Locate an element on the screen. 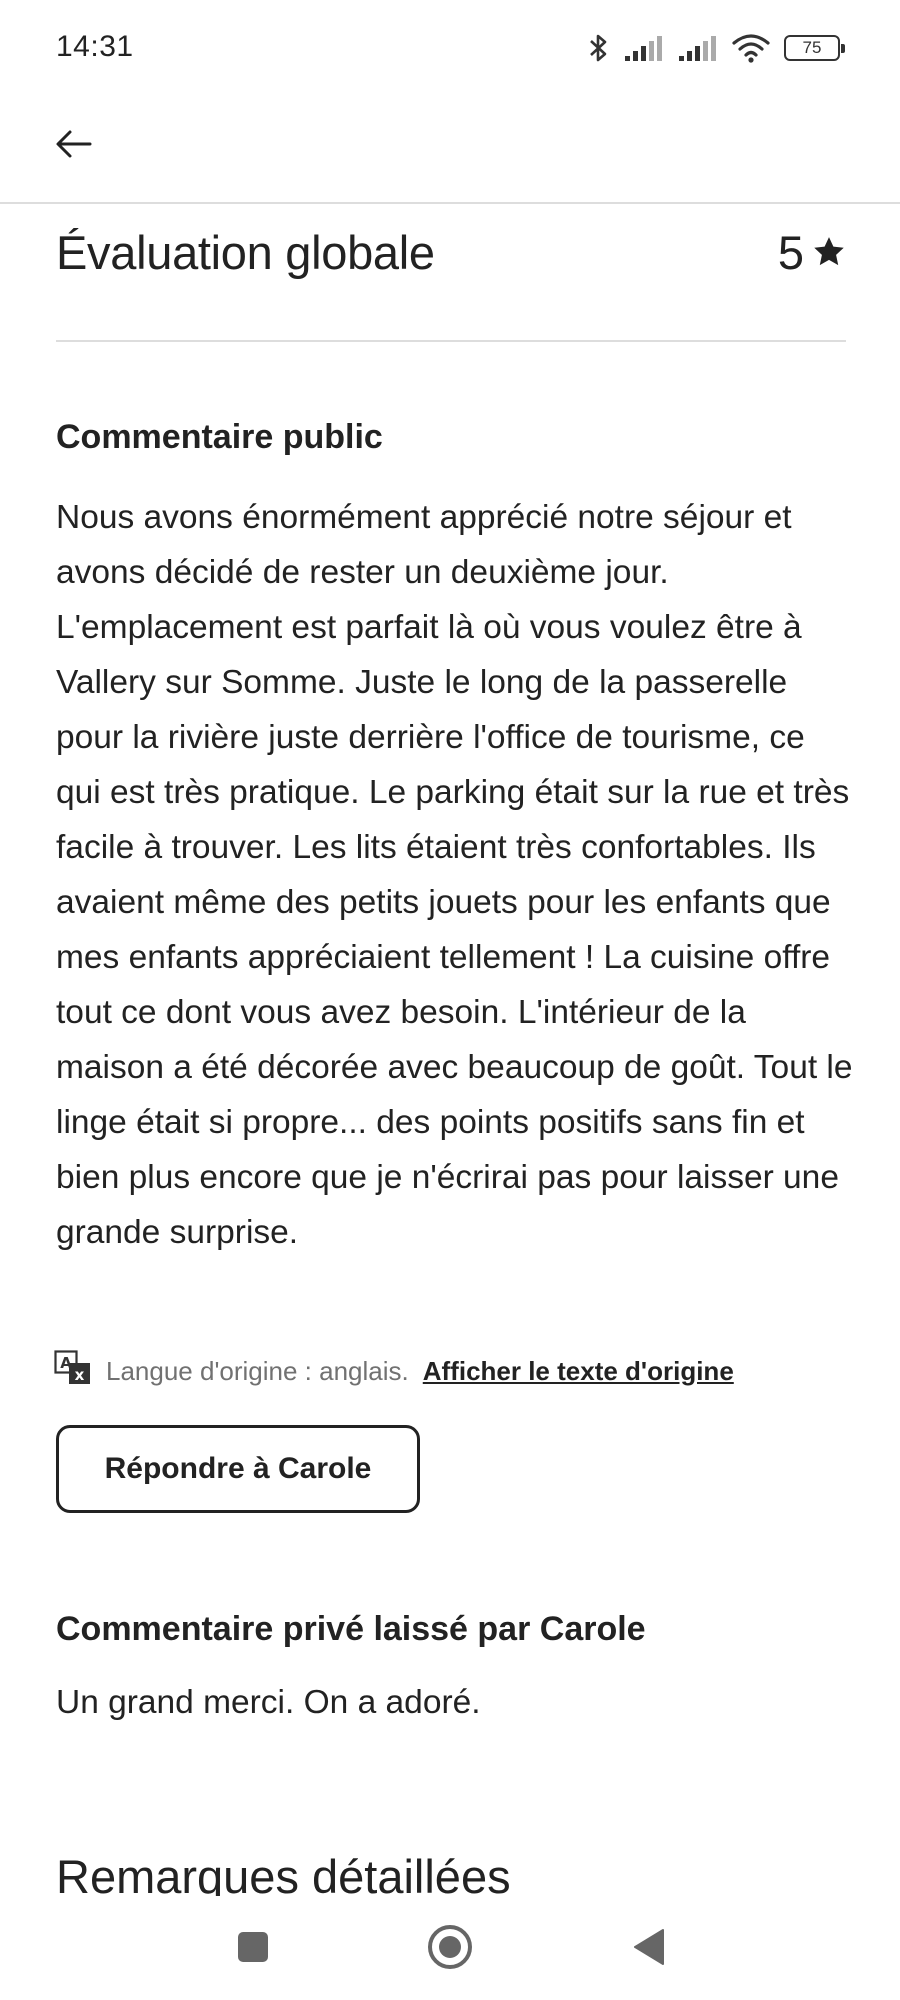  reply-button: Répondre à Carole is located at coordinates (238, 1469).